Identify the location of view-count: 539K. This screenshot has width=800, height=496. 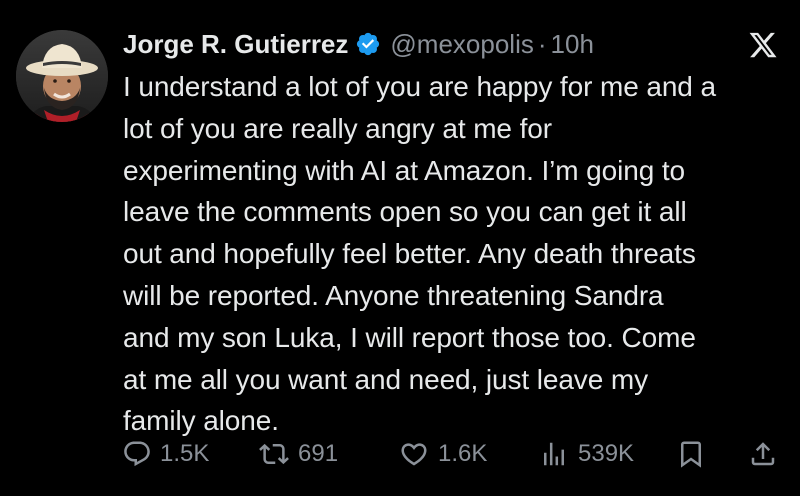
(606, 453).